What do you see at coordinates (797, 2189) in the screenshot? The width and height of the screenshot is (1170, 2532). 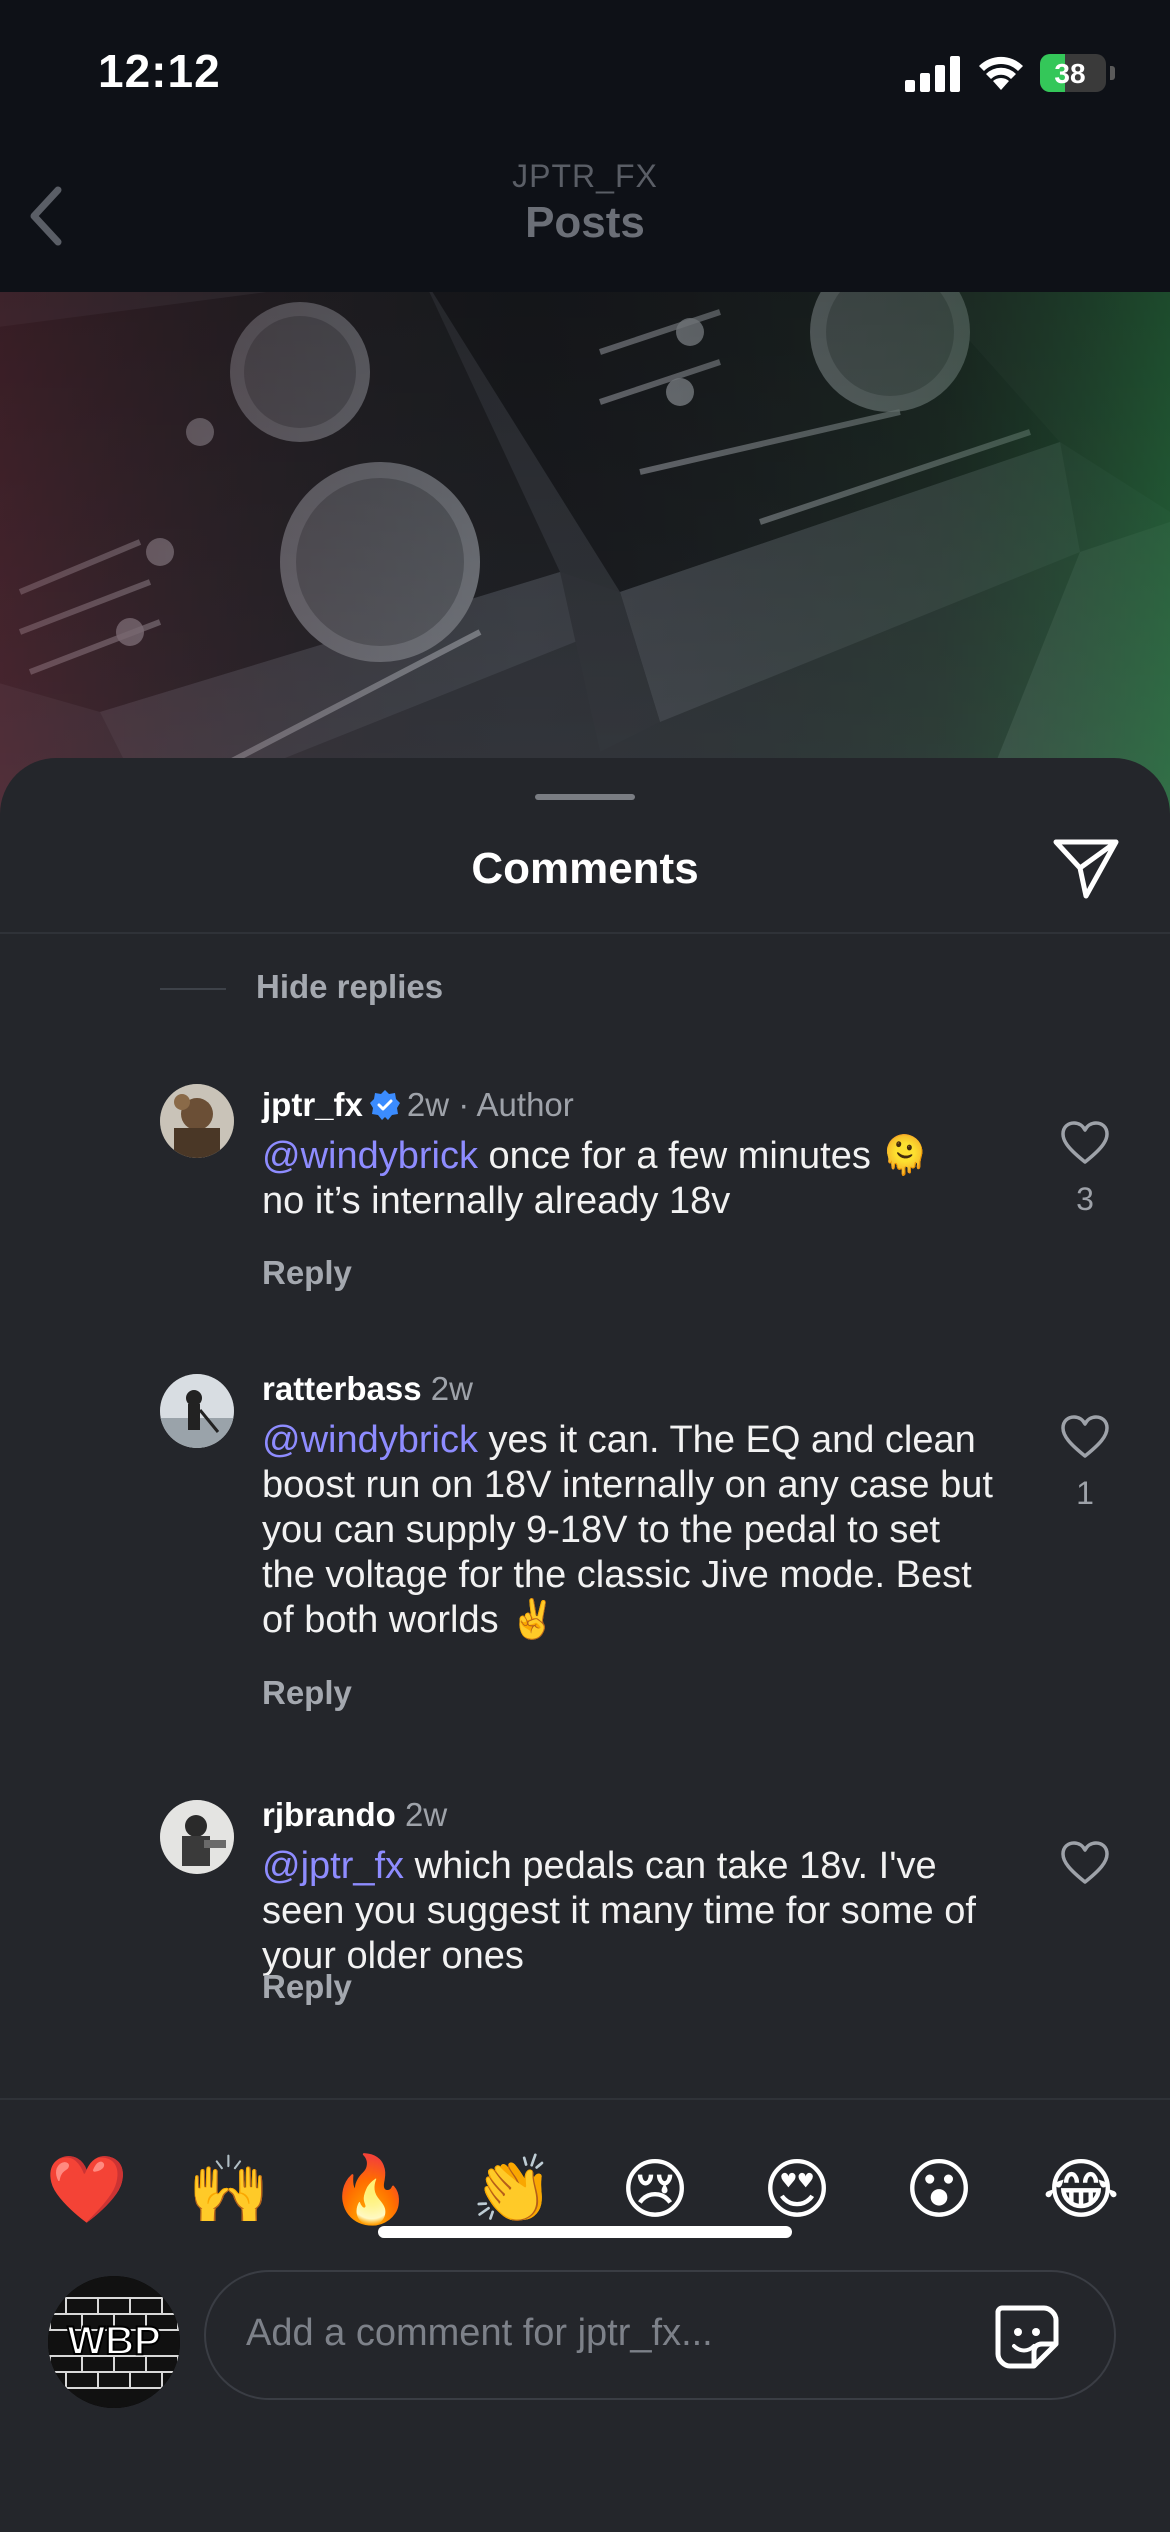 I see `emoji-reaction: 😍` at bounding box center [797, 2189].